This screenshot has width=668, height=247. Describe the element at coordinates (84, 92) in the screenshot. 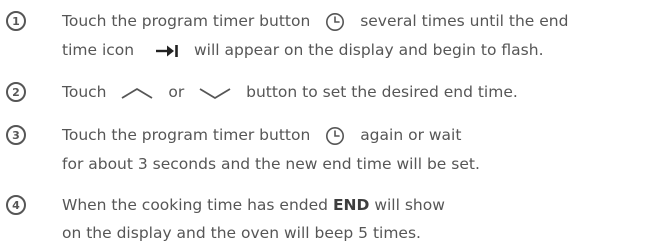

I see `step-2-text-a: Touch` at that location.